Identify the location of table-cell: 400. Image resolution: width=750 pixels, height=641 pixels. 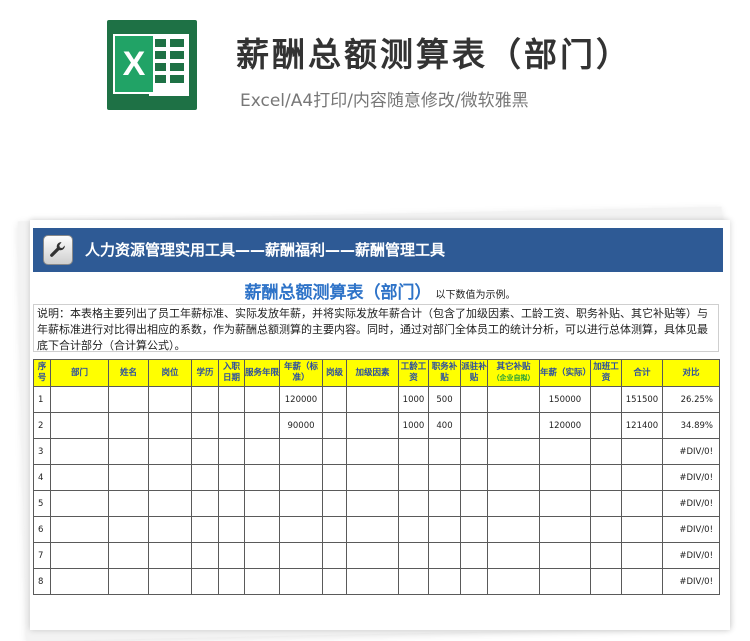
(444, 425).